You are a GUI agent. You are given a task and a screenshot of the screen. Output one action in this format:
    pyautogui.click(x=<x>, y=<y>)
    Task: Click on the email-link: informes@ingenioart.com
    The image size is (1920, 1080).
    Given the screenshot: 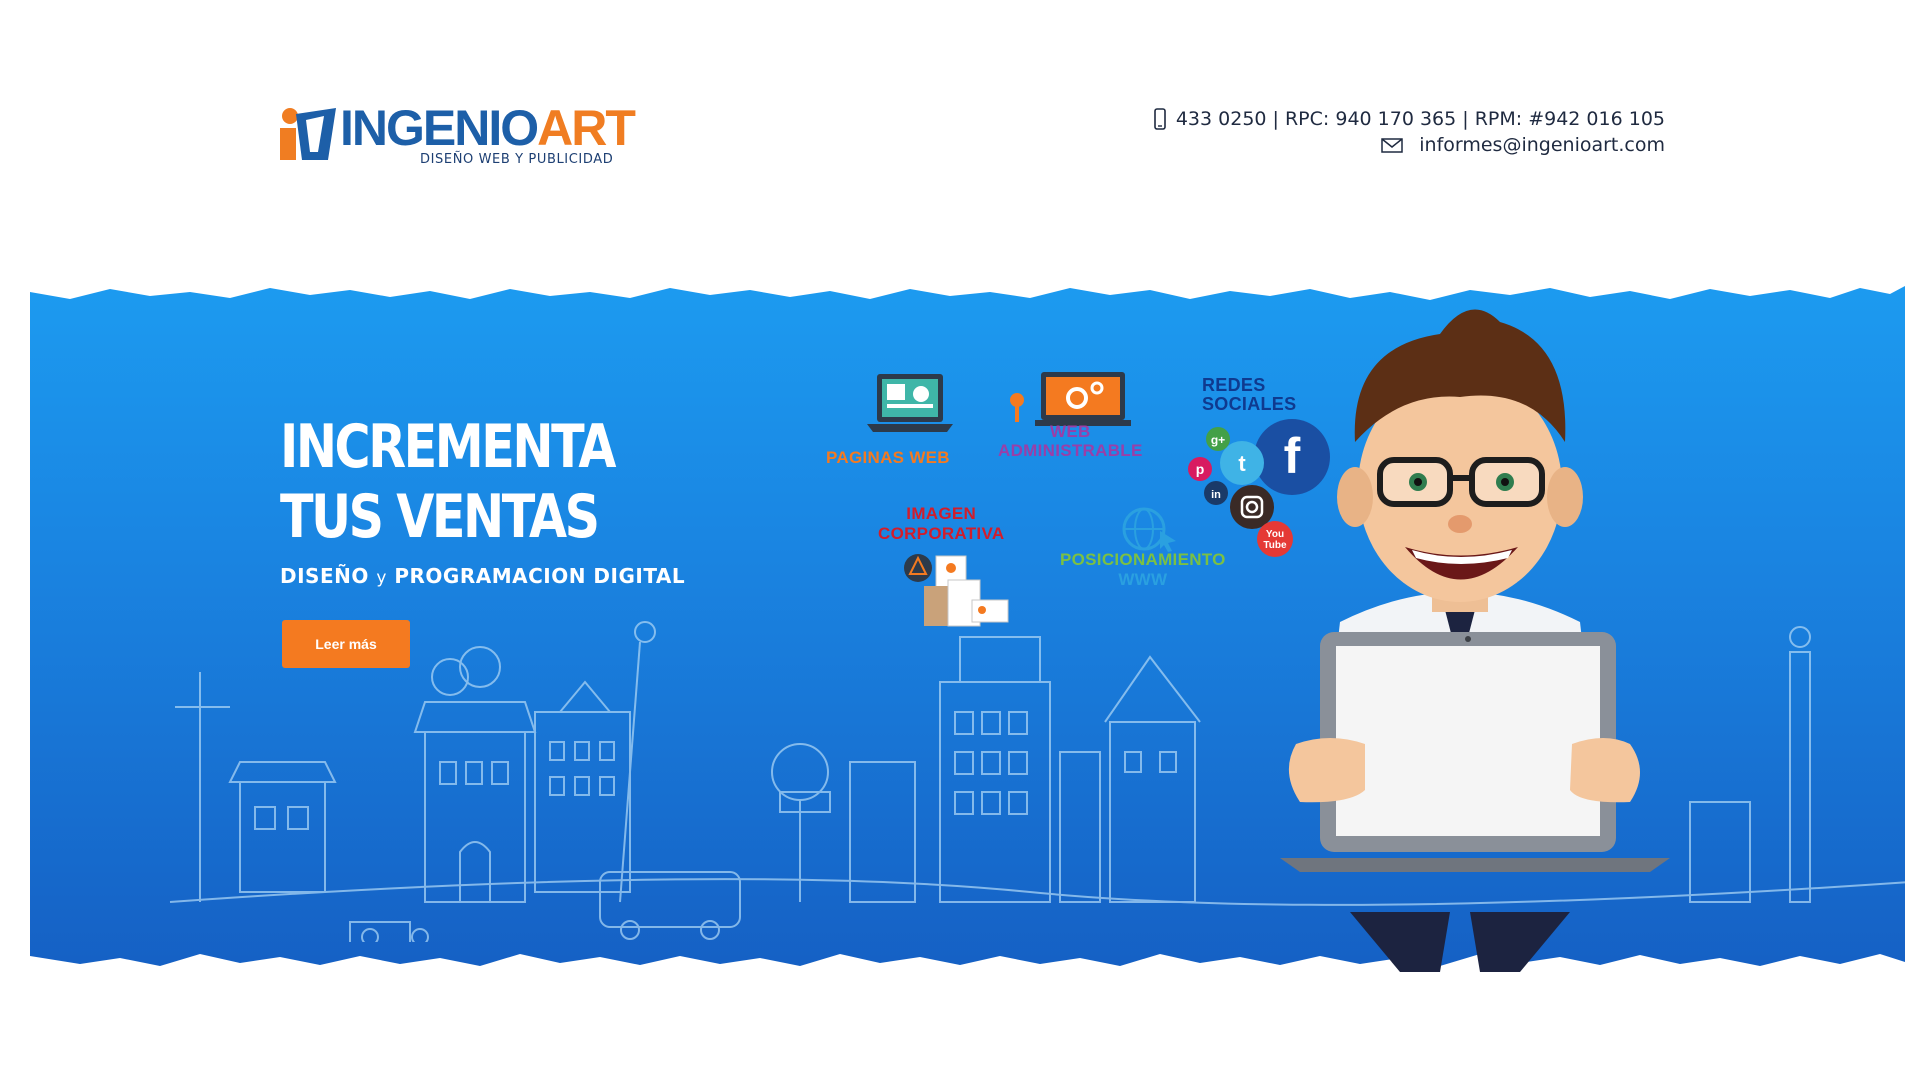 What is the action you would take?
    pyautogui.click(x=1542, y=145)
    